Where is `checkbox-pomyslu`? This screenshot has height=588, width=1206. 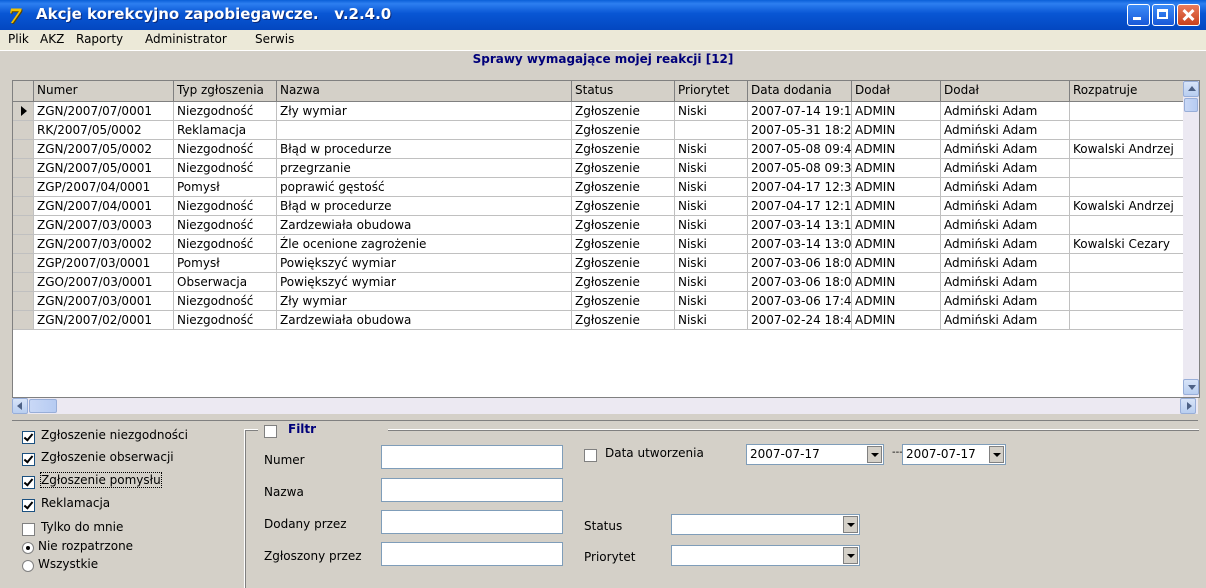 checkbox-pomyslu is located at coordinates (28, 482).